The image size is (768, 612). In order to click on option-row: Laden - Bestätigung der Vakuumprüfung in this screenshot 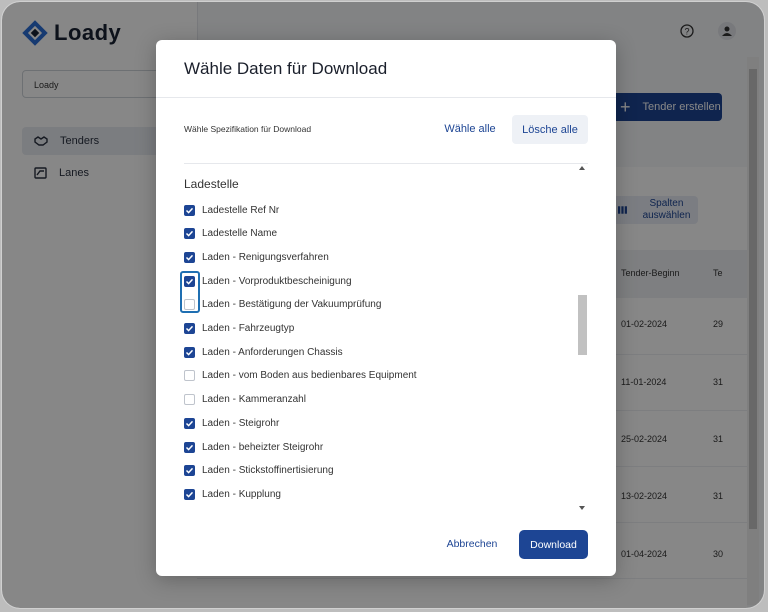, I will do `click(282, 305)`.